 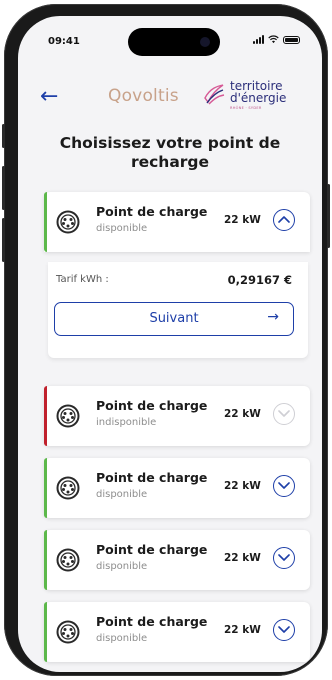 What do you see at coordinates (3, 240) in the screenshot?
I see `volume-down-button` at bounding box center [3, 240].